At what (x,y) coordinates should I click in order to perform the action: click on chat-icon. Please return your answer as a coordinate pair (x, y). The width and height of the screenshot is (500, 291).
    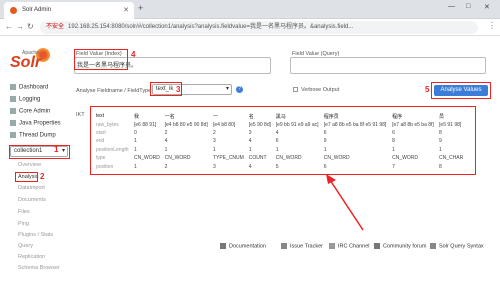
    Looking at the image, I should click on (332, 246).